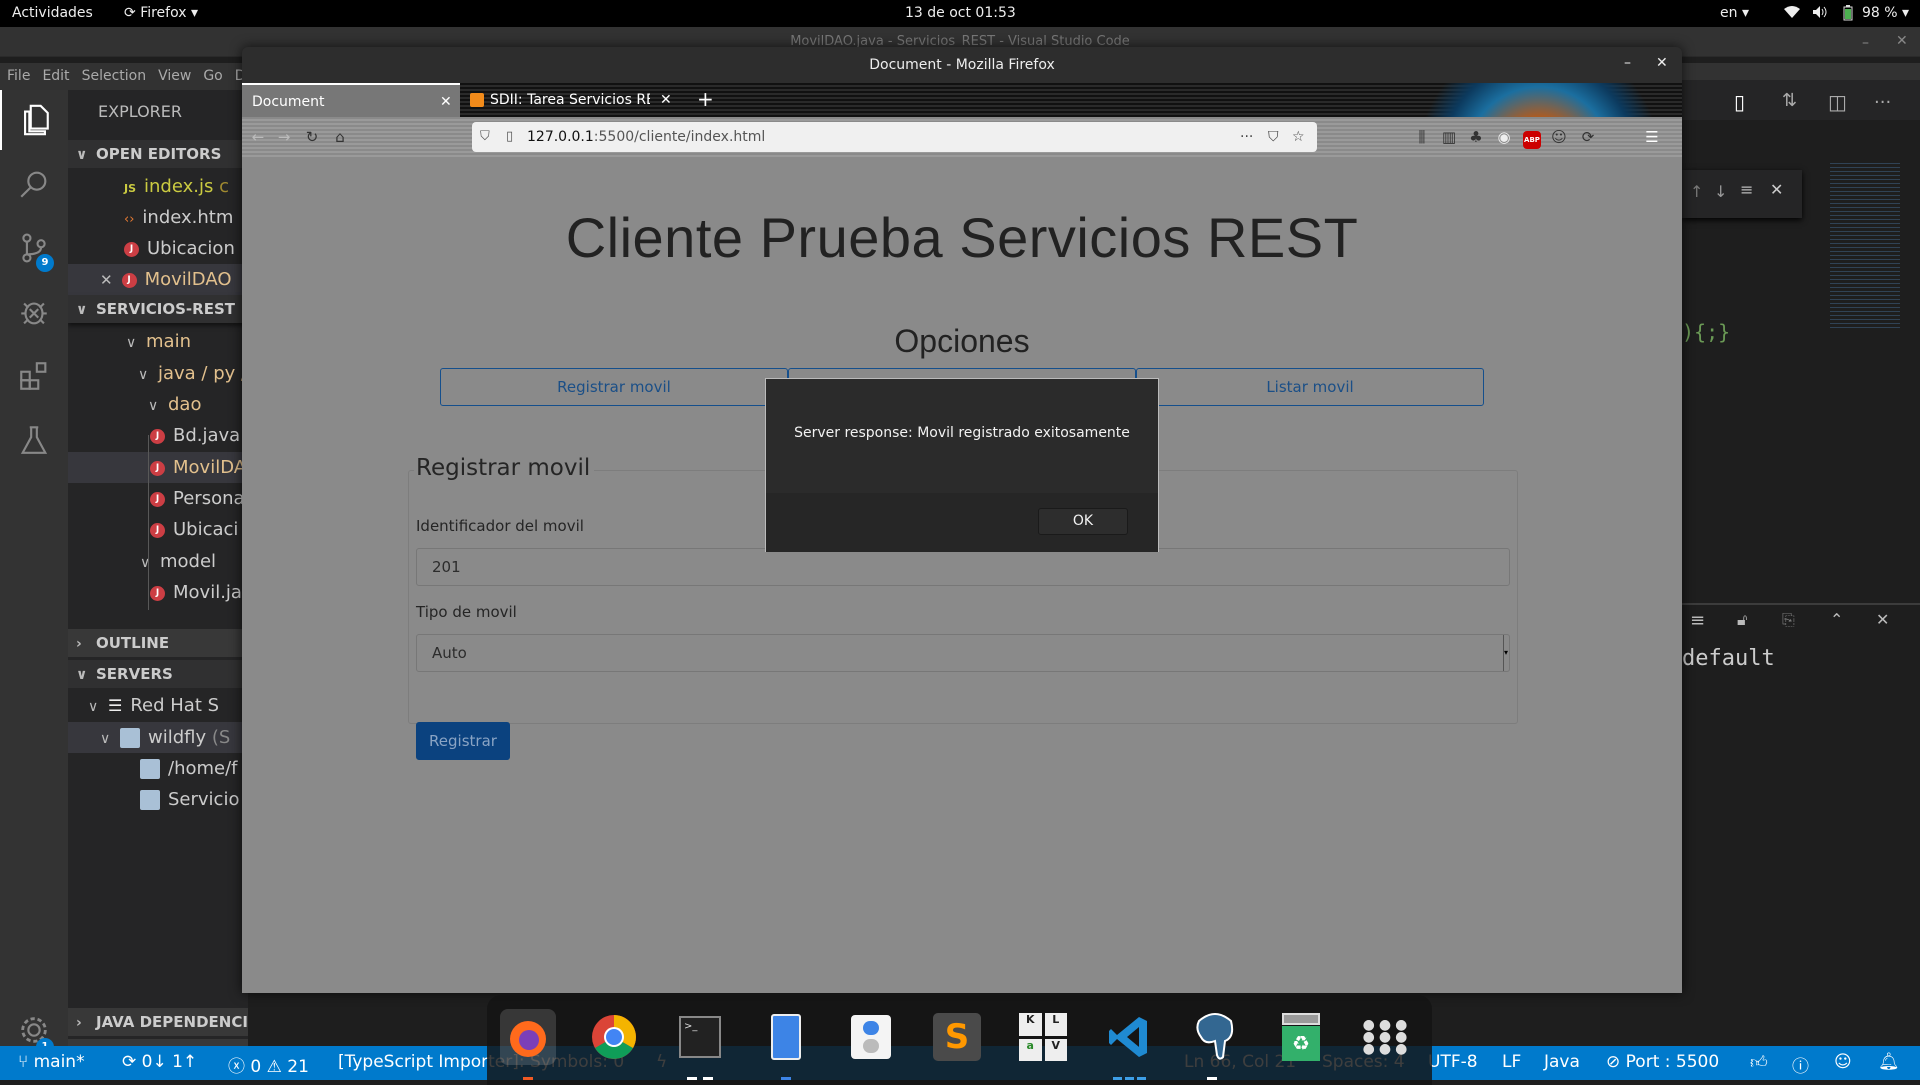 This screenshot has height=1085, width=1920. Describe the element at coordinates (211, 73) in the screenshot. I see `menu-go: Go` at that location.